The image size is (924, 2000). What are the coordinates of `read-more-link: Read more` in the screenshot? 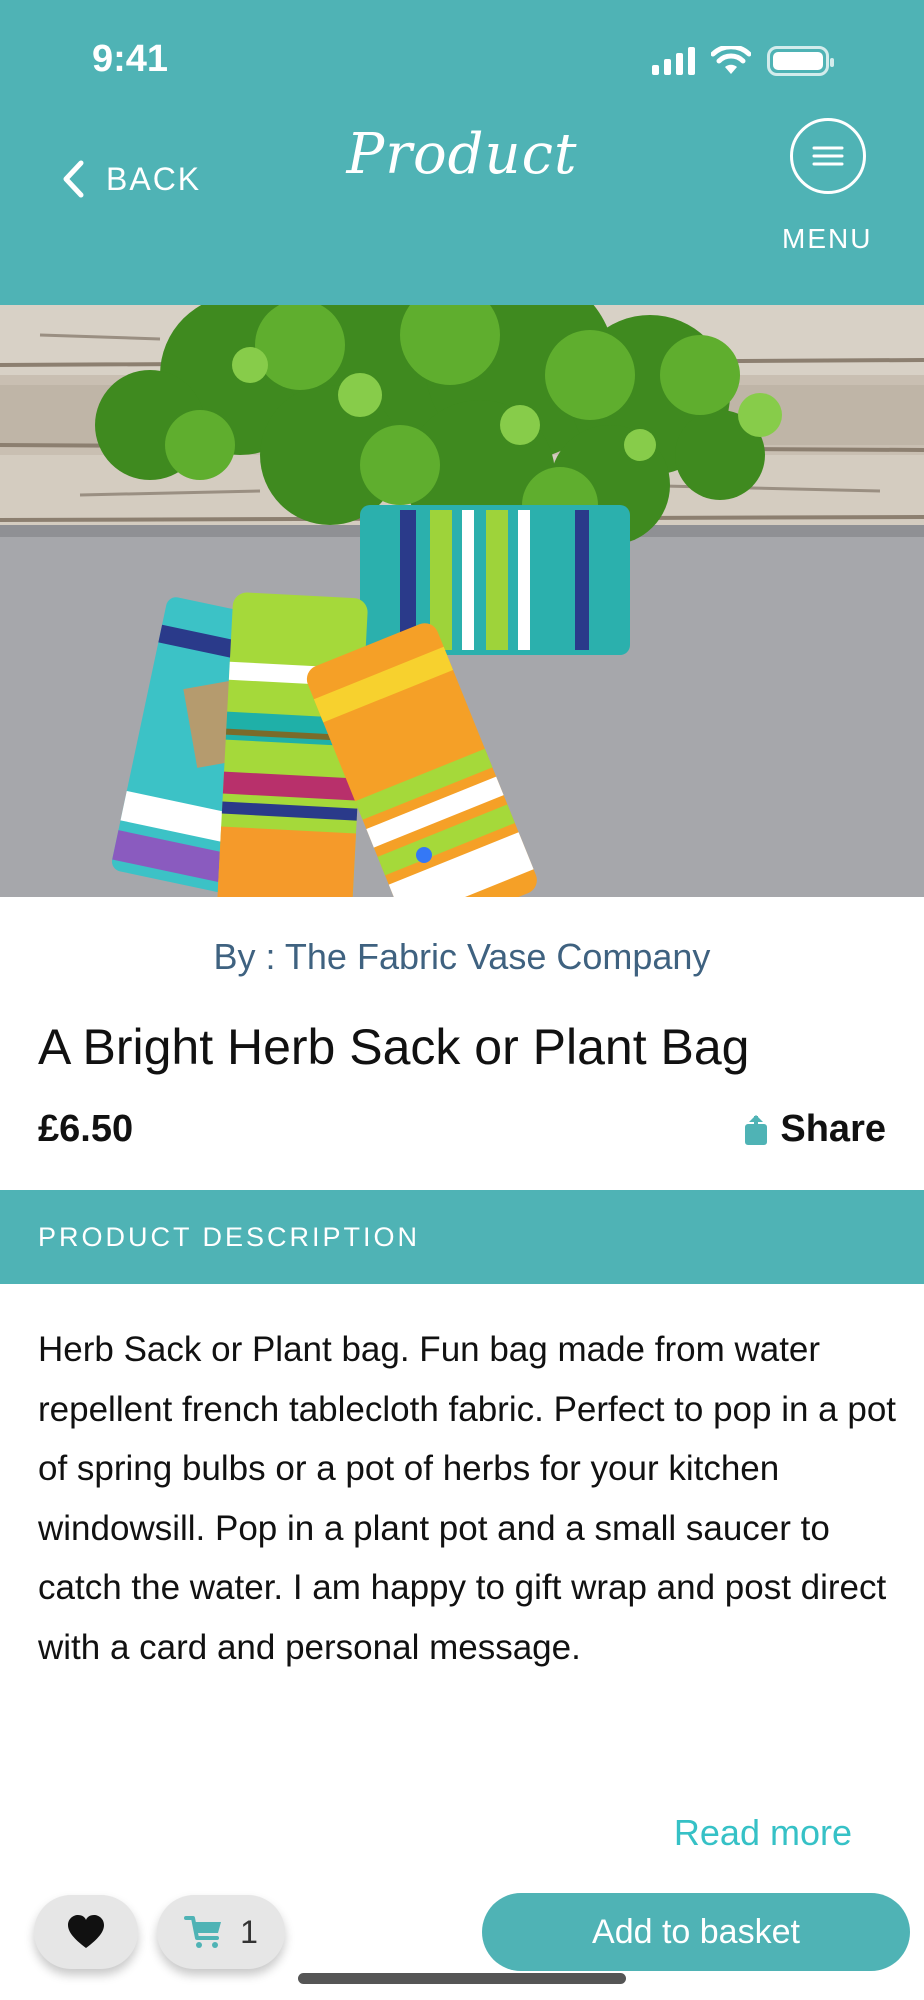 It's located at (763, 1833).